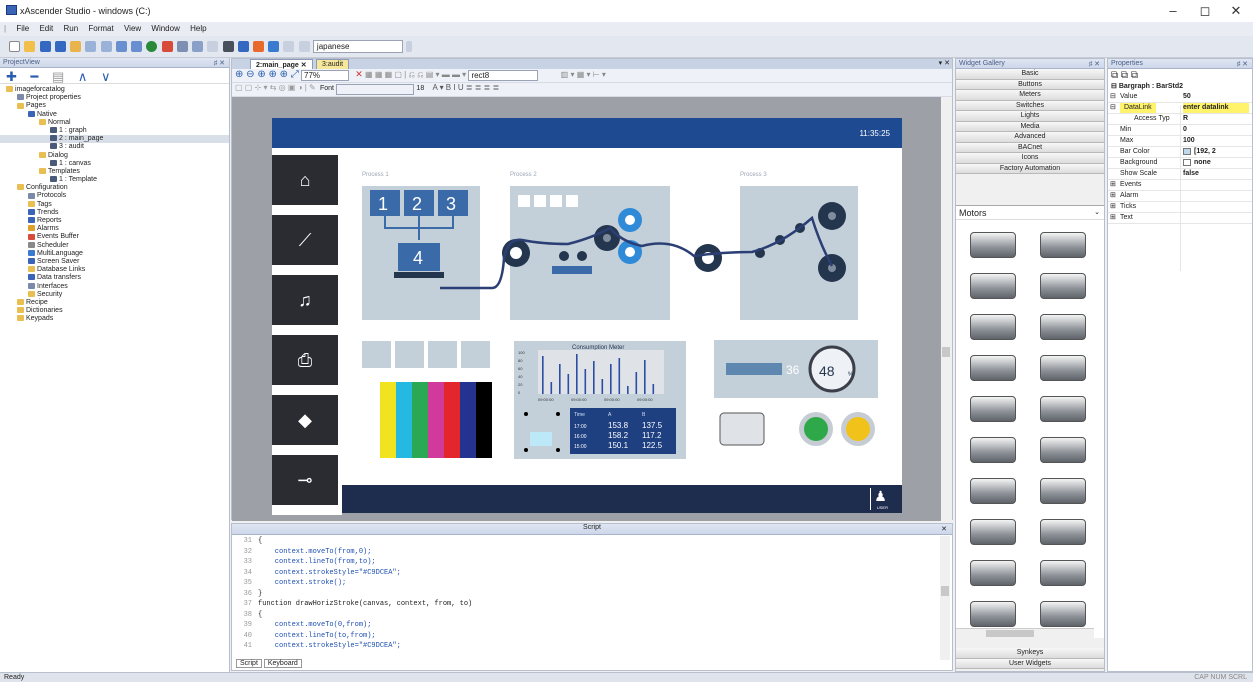  What do you see at coordinates (415, 74) in the screenshot?
I see `align-icons: ▦ ▦ ▦ ▢ | ⎌ ⎌ ▤ ▾ ▬ ▬ ▾` at bounding box center [415, 74].